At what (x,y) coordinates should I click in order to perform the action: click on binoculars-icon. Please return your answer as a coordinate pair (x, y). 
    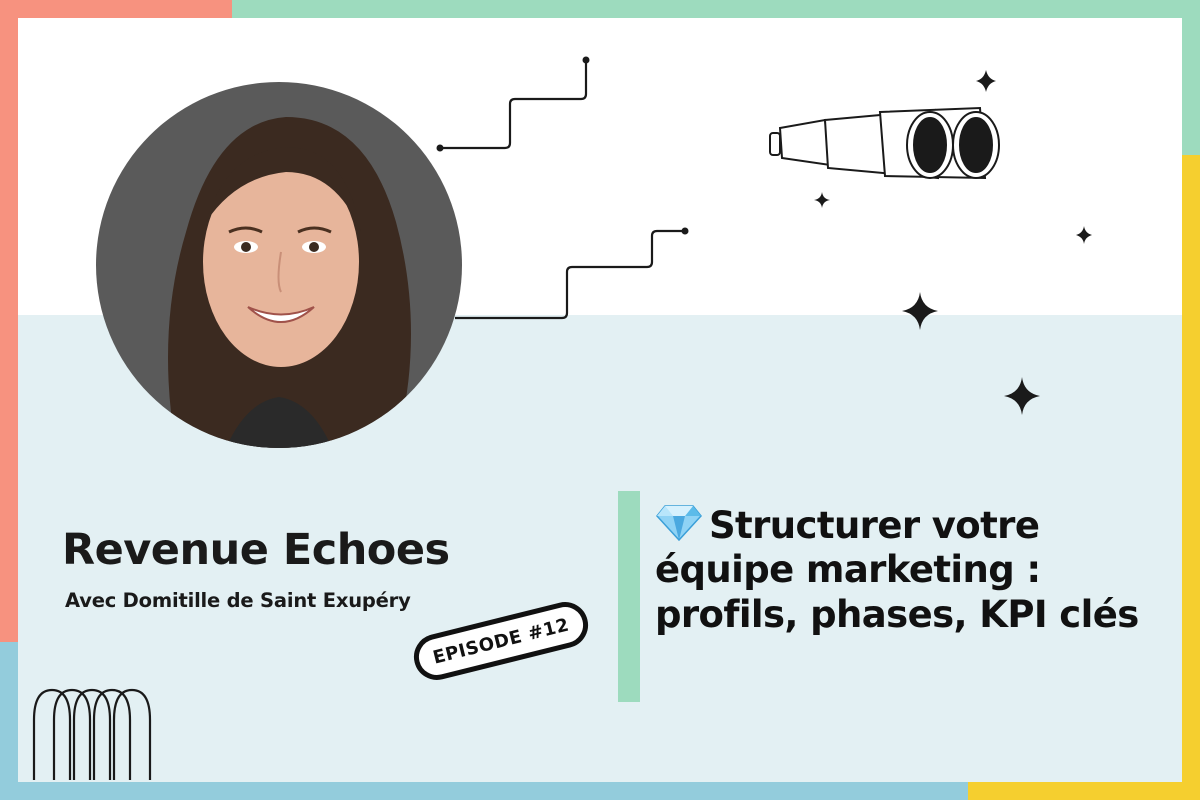
    Looking at the image, I should click on (884, 143).